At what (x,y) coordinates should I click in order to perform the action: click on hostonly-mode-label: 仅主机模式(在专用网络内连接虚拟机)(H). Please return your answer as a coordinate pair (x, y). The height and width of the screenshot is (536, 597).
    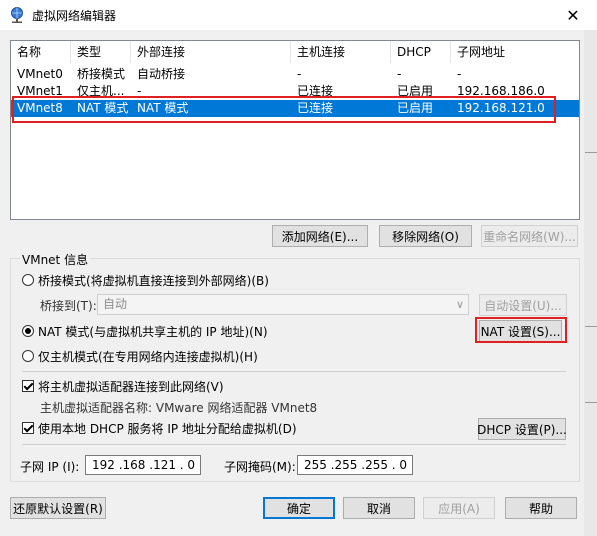
    Looking at the image, I should click on (148, 356).